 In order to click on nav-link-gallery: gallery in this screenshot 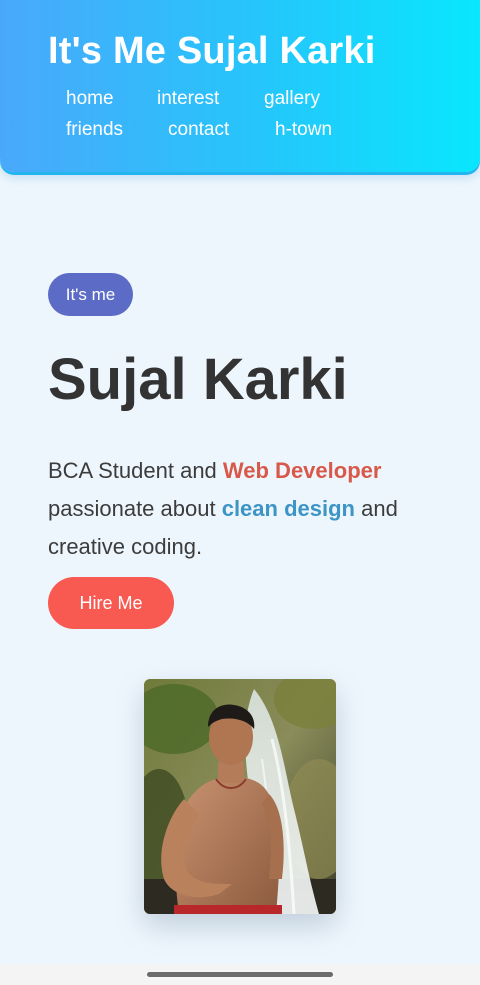, I will do `click(292, 99)`.